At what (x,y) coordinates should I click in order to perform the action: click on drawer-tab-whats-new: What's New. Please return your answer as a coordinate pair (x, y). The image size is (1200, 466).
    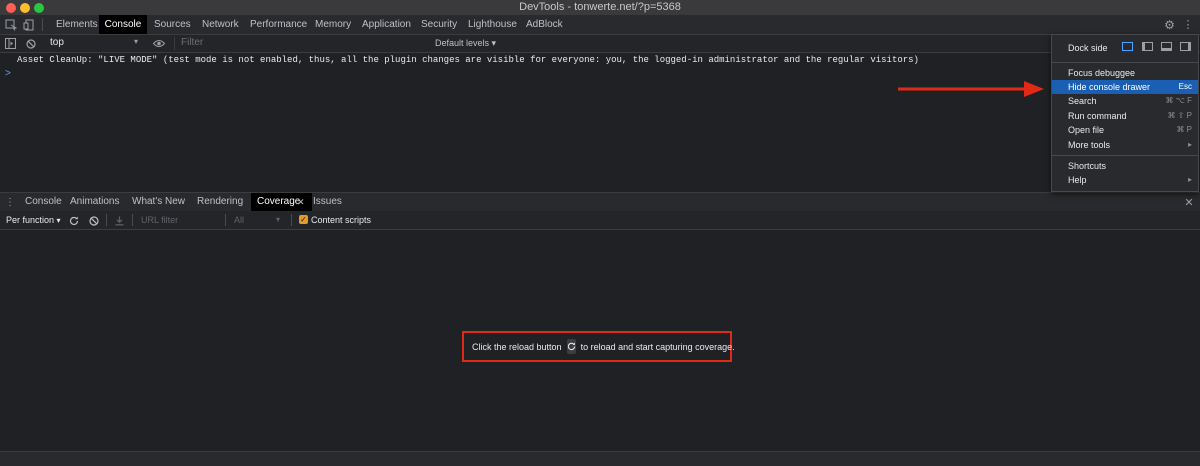
    Looking at the image, I should click on (158, 202).